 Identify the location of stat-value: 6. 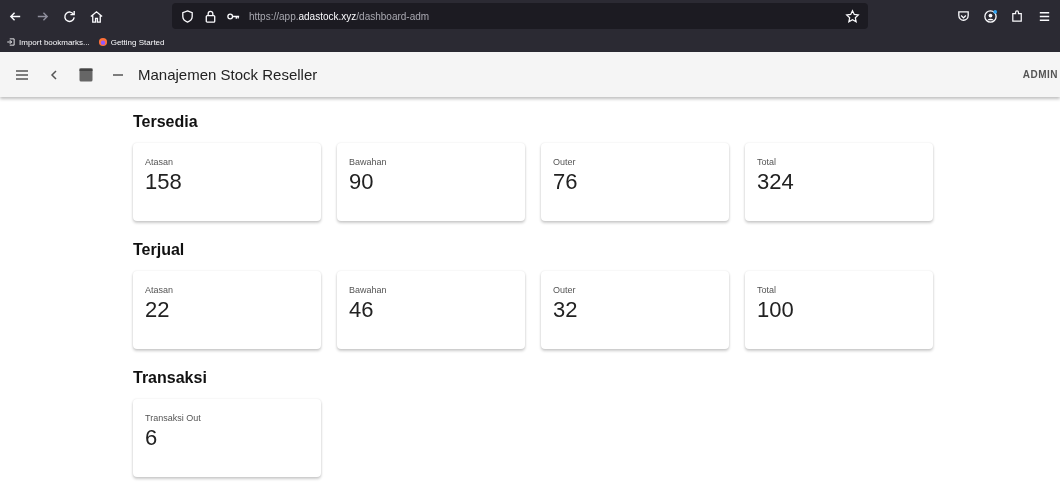
(152, 438).